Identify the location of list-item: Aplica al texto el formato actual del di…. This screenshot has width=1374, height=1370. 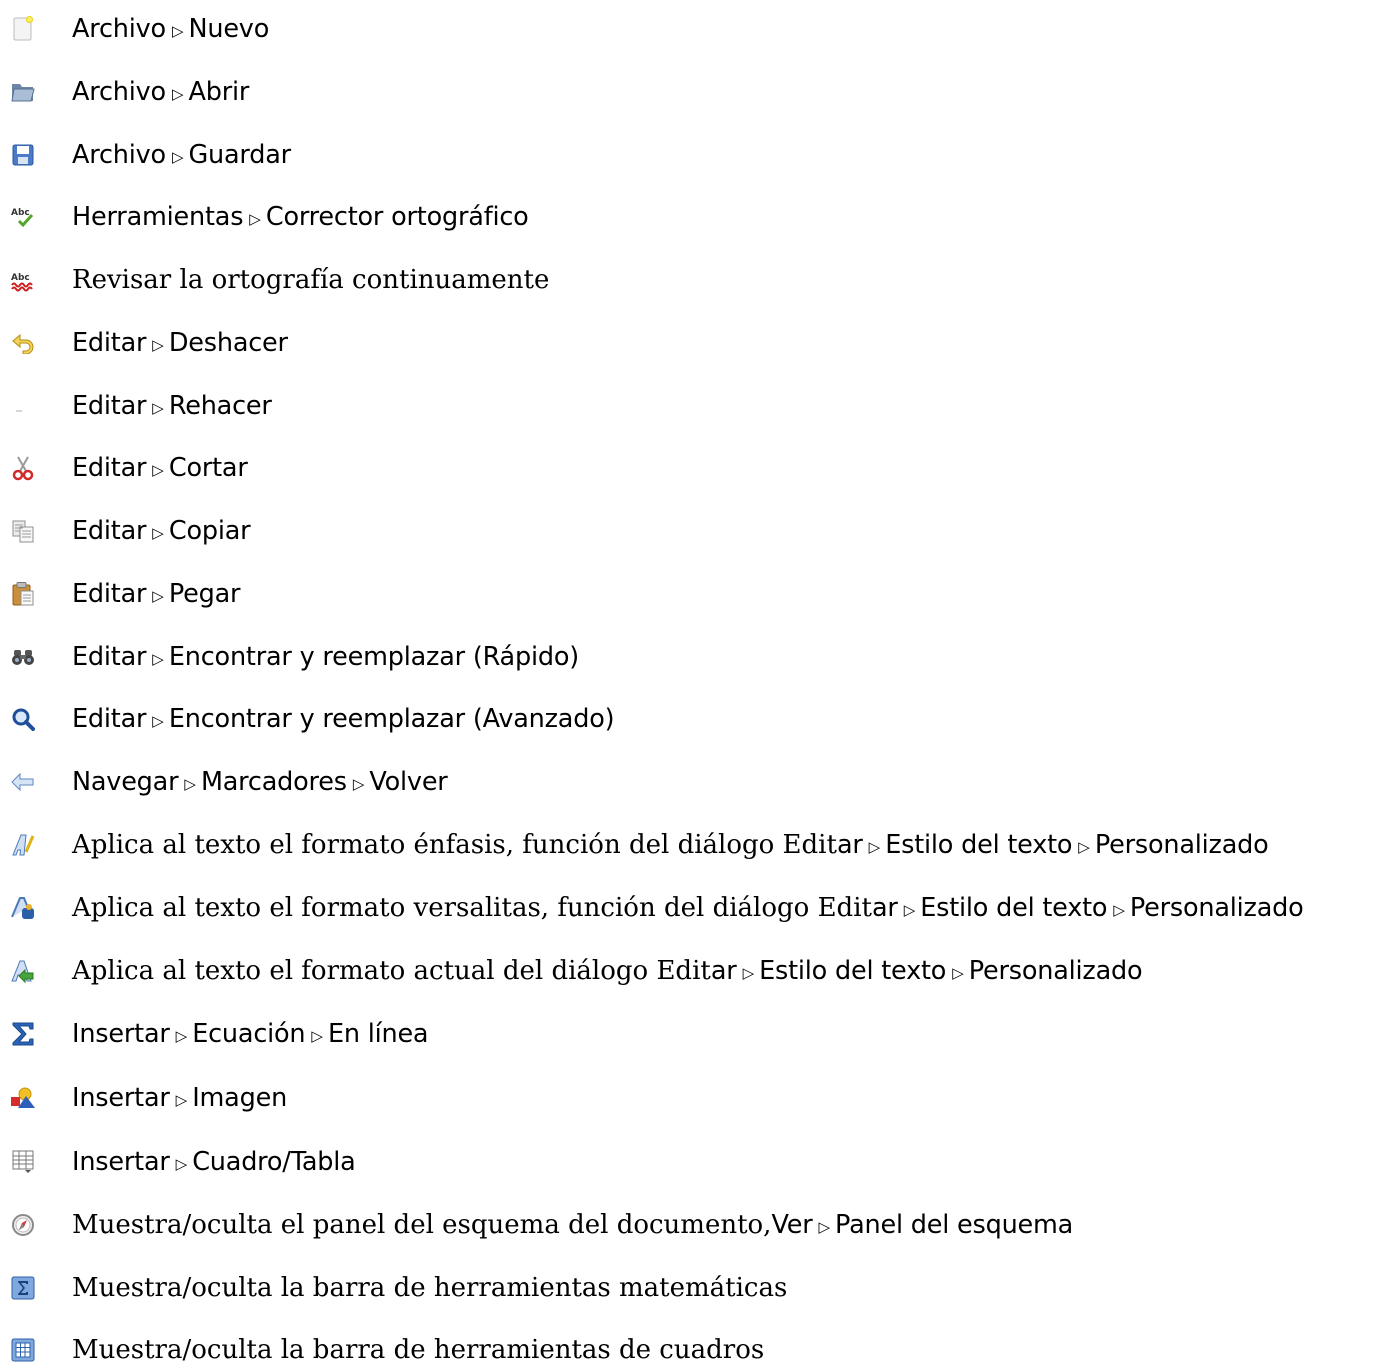
(576, 971).